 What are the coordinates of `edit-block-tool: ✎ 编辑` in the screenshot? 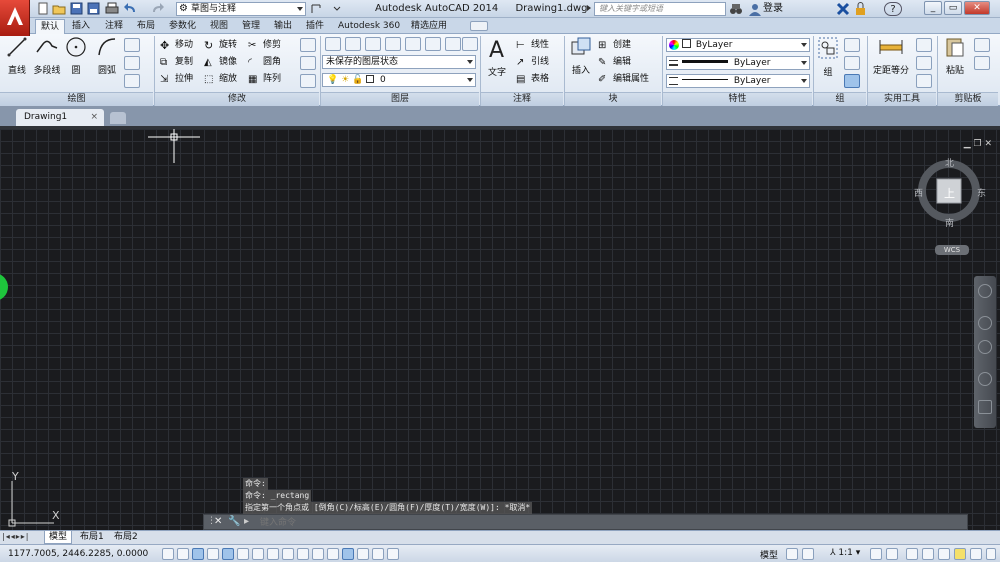 It's located at (614, 62).